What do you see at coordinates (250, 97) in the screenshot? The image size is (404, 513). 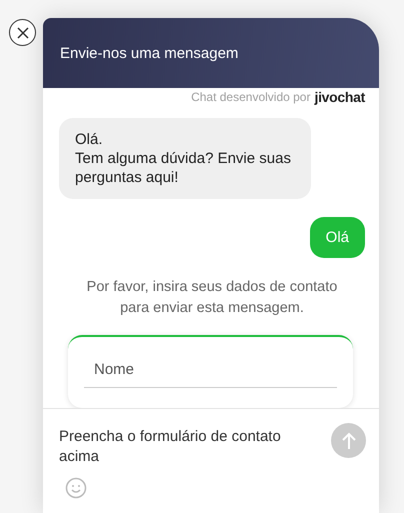 I see `powered-by-text: Chat desenvolvido por` at bounding box center [250, 97].